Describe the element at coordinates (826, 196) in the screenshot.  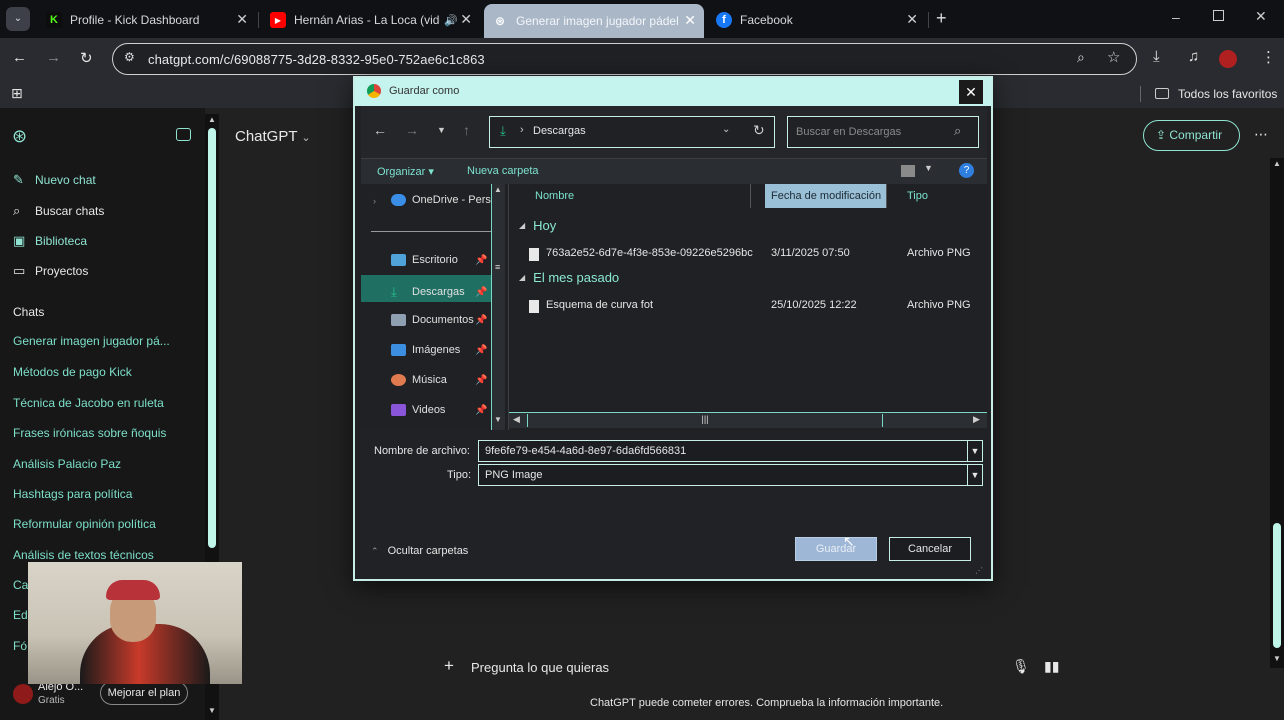
I see `column-header-date: Fecha de modificación` at that location.